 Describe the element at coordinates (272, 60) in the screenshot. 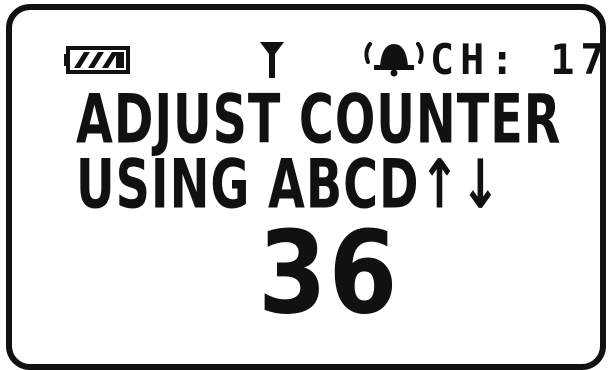

I see `antenna-icon` at that location.